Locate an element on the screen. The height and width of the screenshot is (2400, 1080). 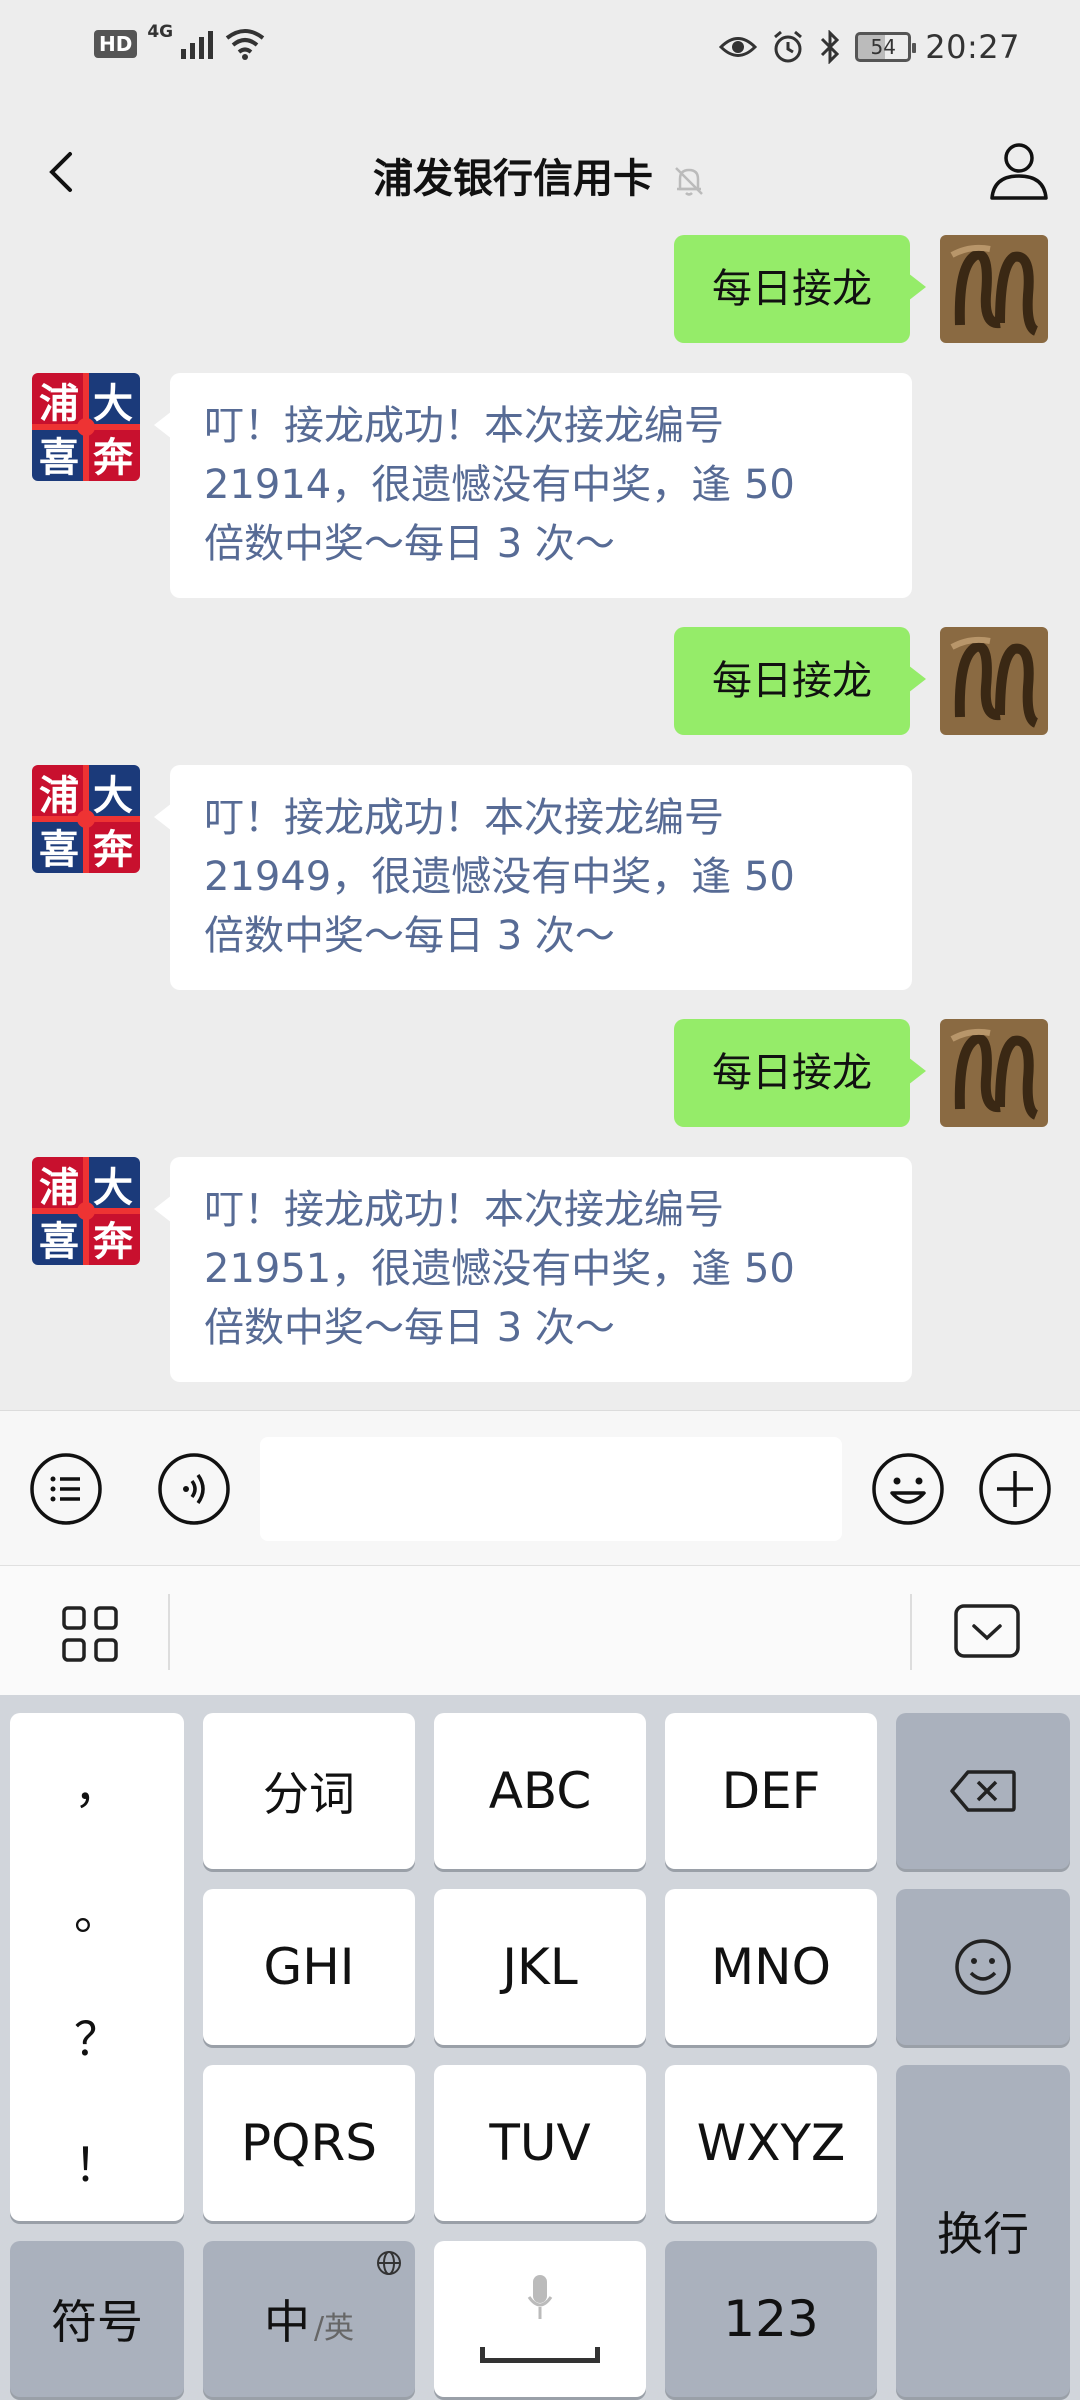
bluetooth-icon is located at coordinates (830, 47).